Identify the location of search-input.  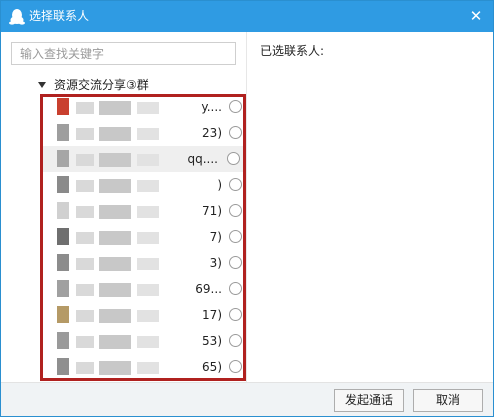
(123, 53).